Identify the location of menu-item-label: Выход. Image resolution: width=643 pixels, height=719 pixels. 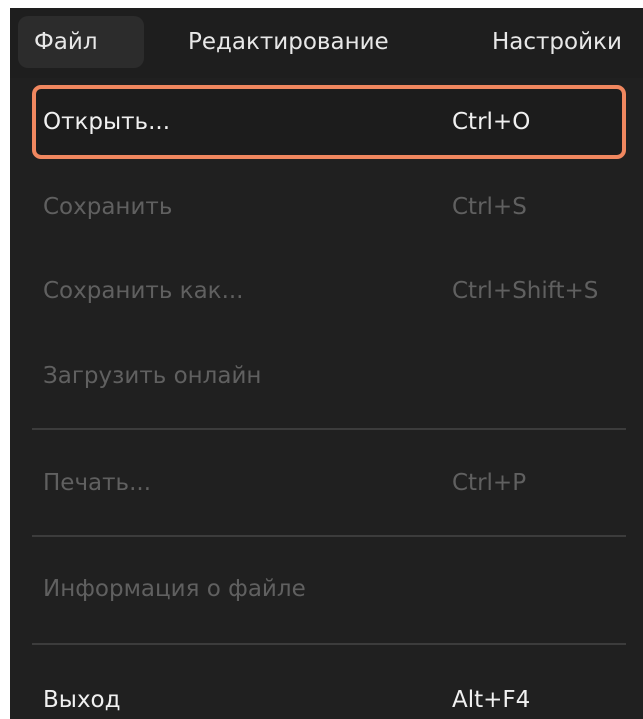
(82, 700).